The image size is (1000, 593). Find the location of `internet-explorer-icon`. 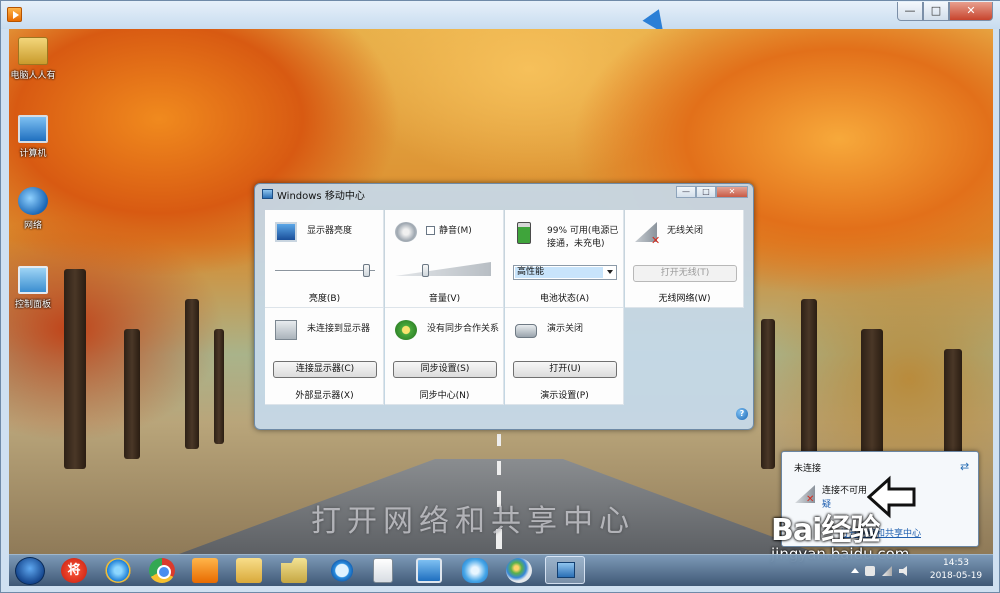

internet-explorer-icon is located at coordinates (118, 570).